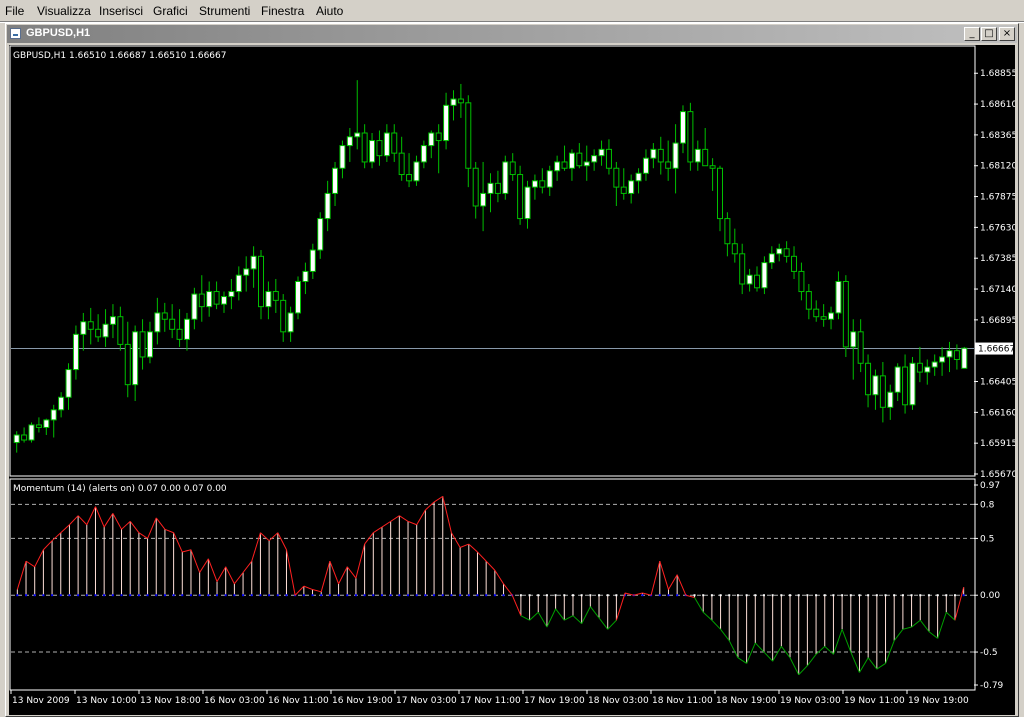 The image size is (1024, 717). What do you see at coordinates (329, 11) in the screenshot?
I see `menu-aiuto: Aiuto` at bounding box center [329, 11].